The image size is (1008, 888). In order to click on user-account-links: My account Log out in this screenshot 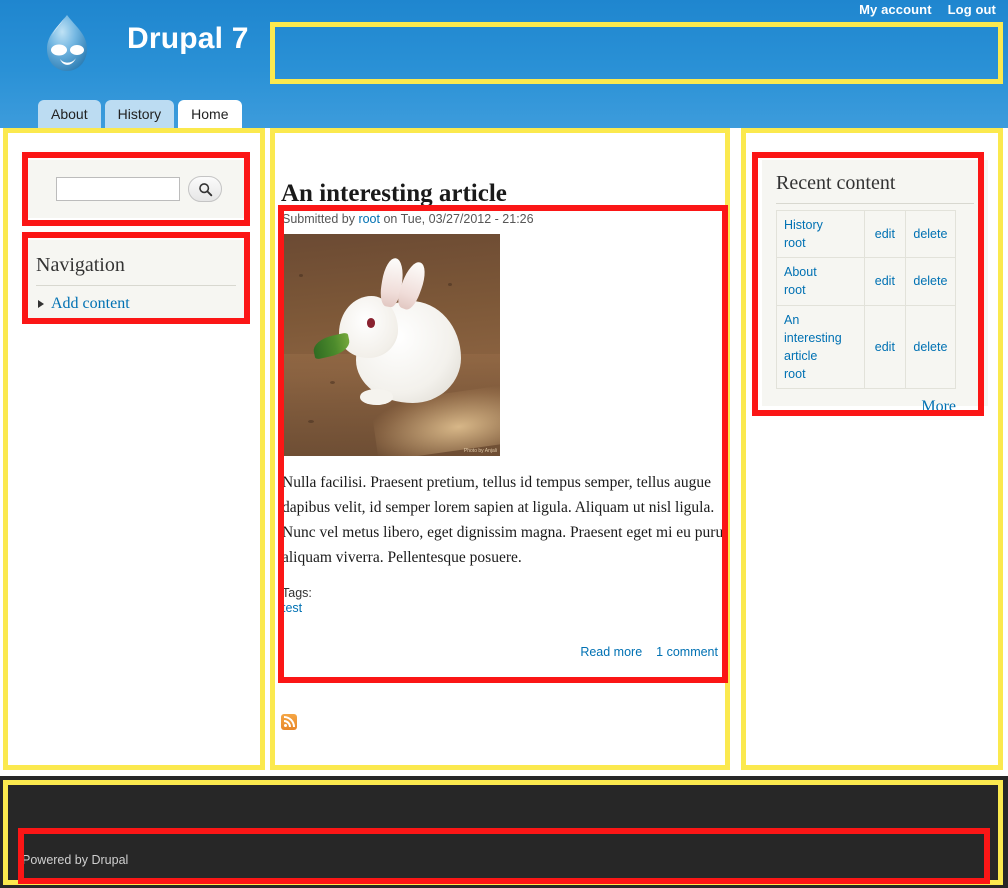, I will do `click(927, 9)`.